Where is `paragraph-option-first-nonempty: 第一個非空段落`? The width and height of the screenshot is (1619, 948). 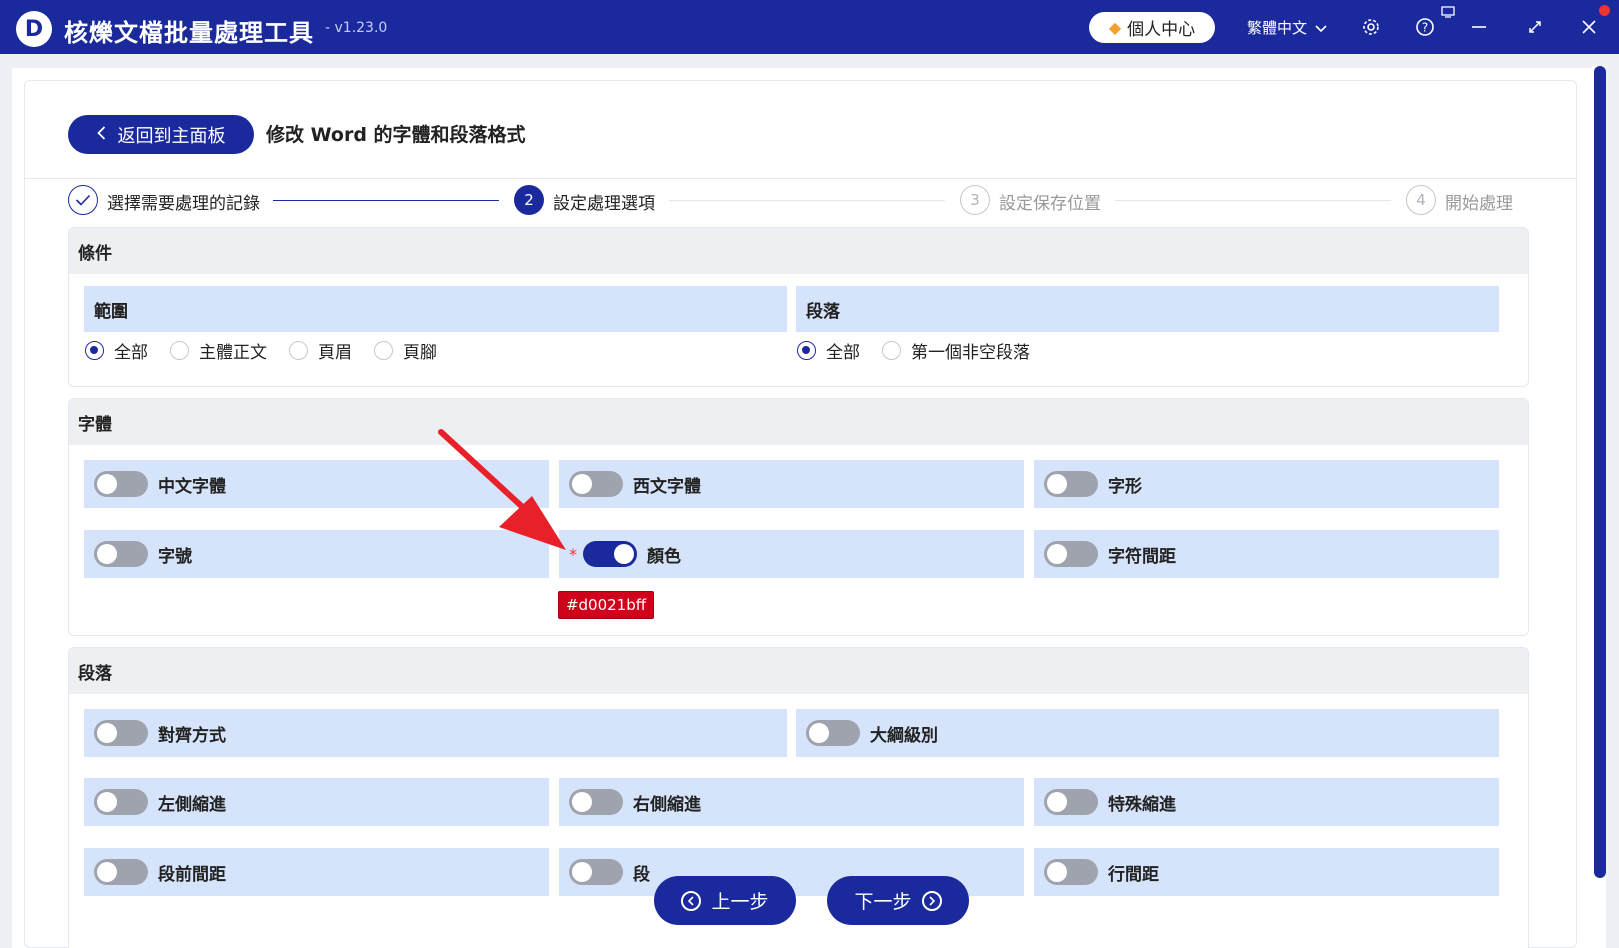
paragraph-option-first-nonempty: 第一個非空段落 is located at coordinates (956, 350).